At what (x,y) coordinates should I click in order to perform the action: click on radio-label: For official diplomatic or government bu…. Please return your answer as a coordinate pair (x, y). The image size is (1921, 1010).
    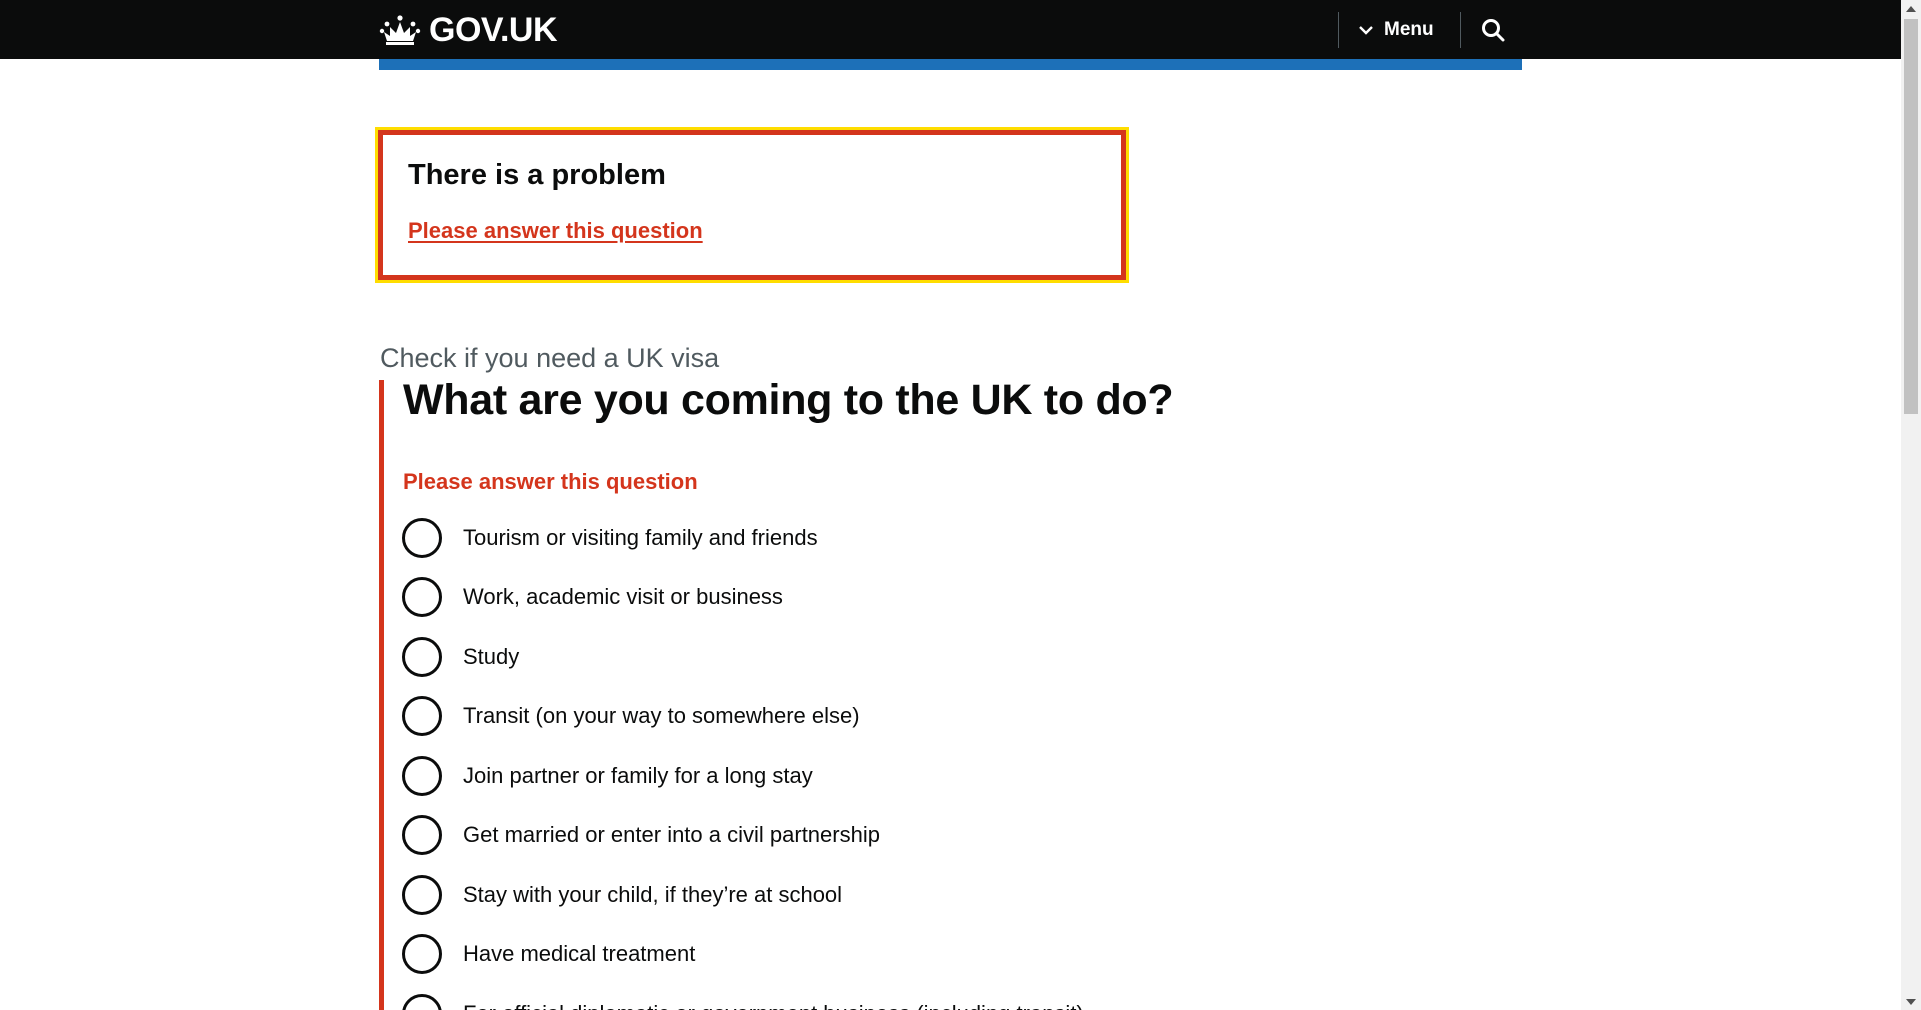
    Looking at the image, I should click on (773, 1005).